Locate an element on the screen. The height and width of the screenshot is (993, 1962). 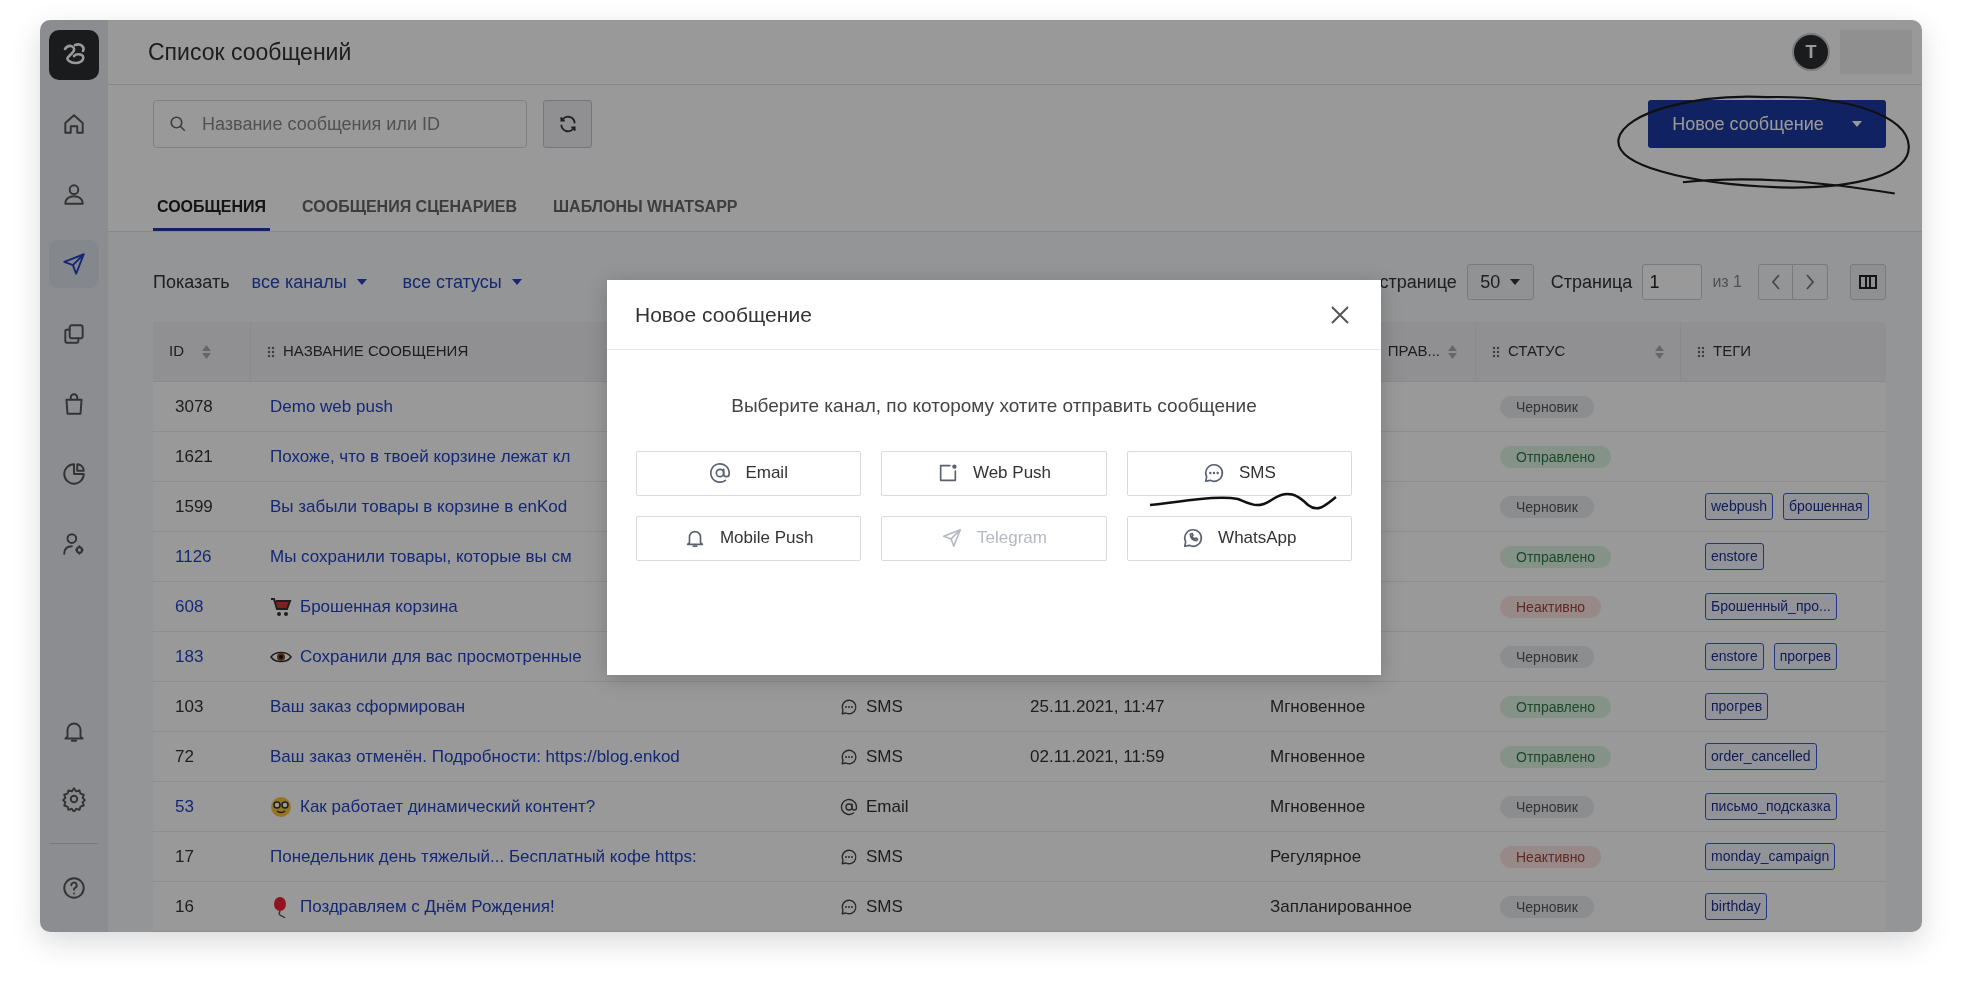
filter-dropdown: все статусы is located at coordinates (462, 282).